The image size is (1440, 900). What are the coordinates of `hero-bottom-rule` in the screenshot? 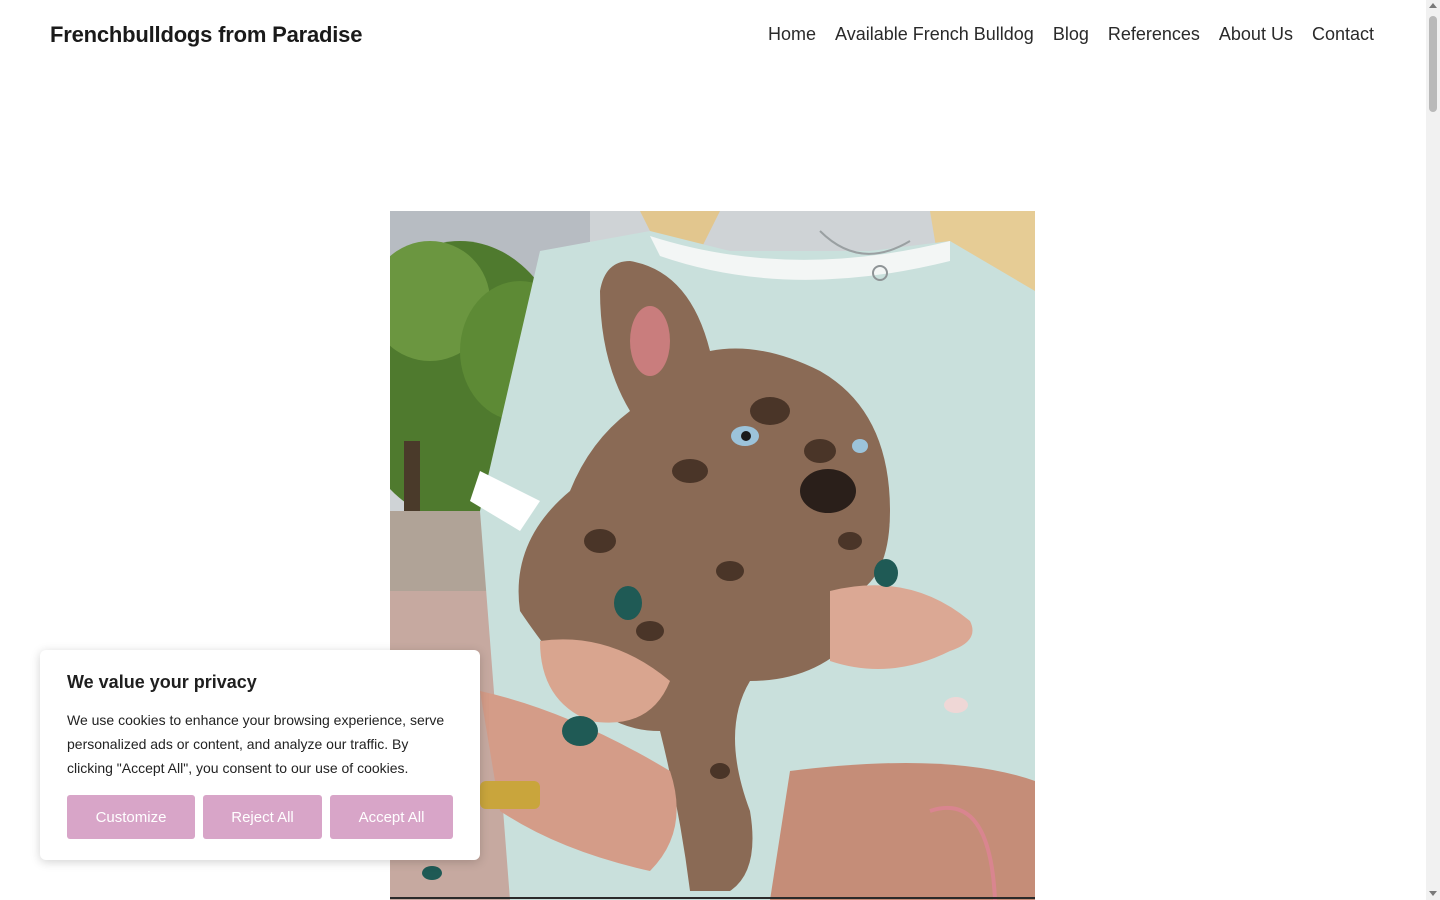 It's located at (712, 898).